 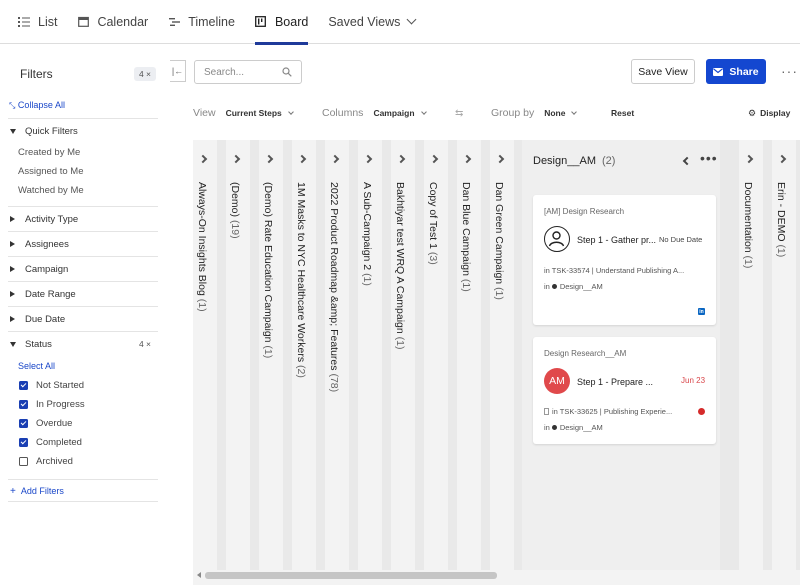 I want to click on board-column-collapsed: Bakhtiyar test WRQ A Campaign (1), so click(x=403, y=355).